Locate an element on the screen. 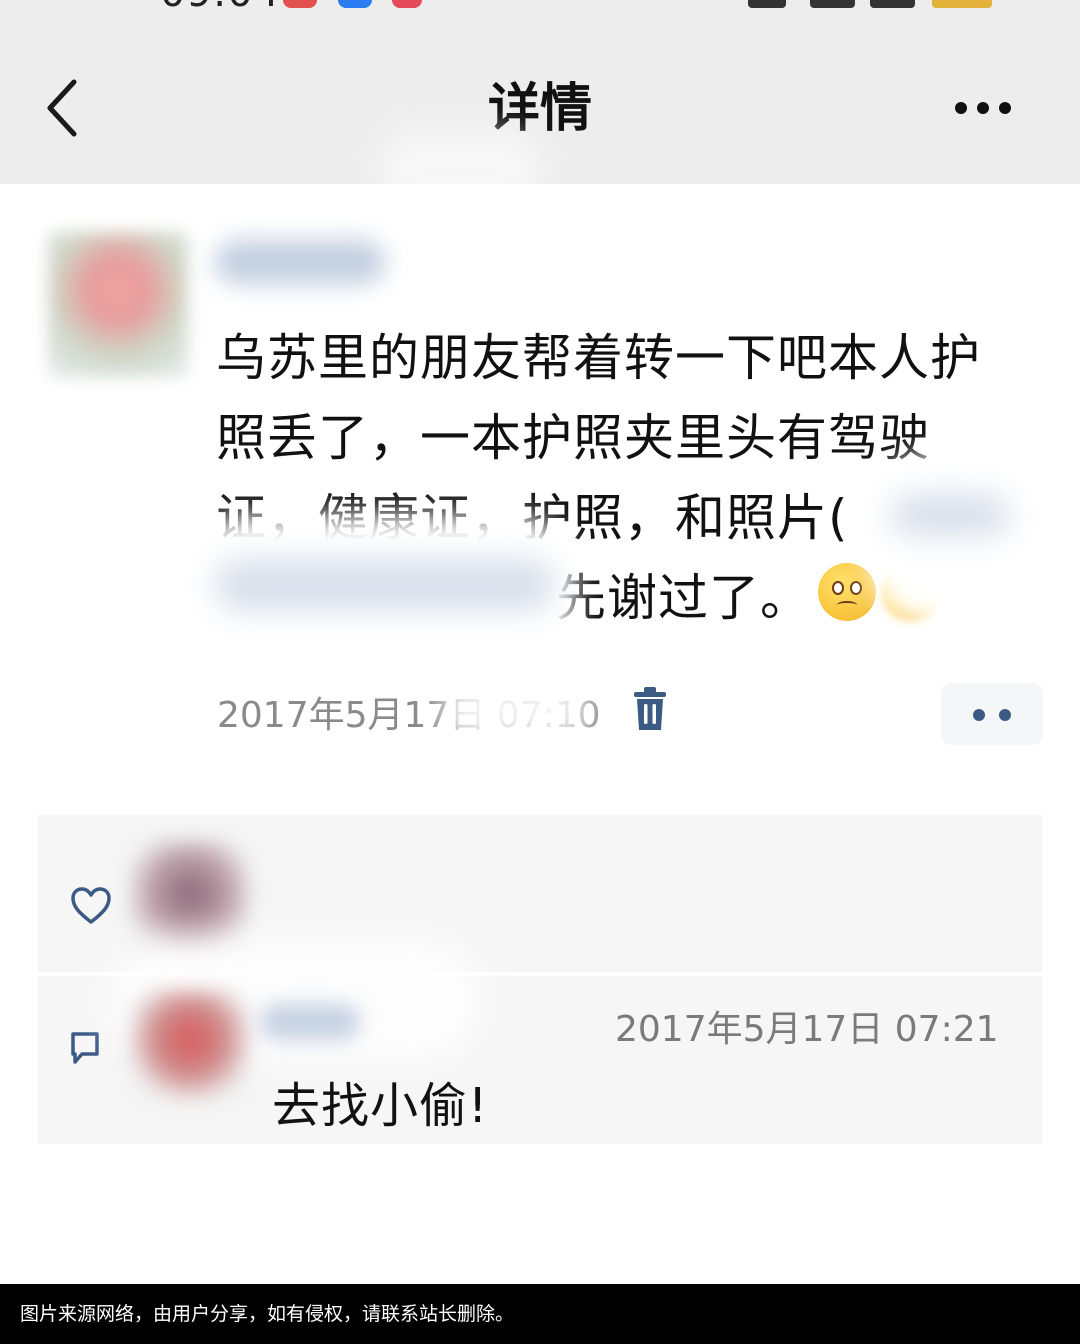 Image resolution: width=1080 pixels, height=1344 pixels. battery-icon is located at coordinates (962, 4).